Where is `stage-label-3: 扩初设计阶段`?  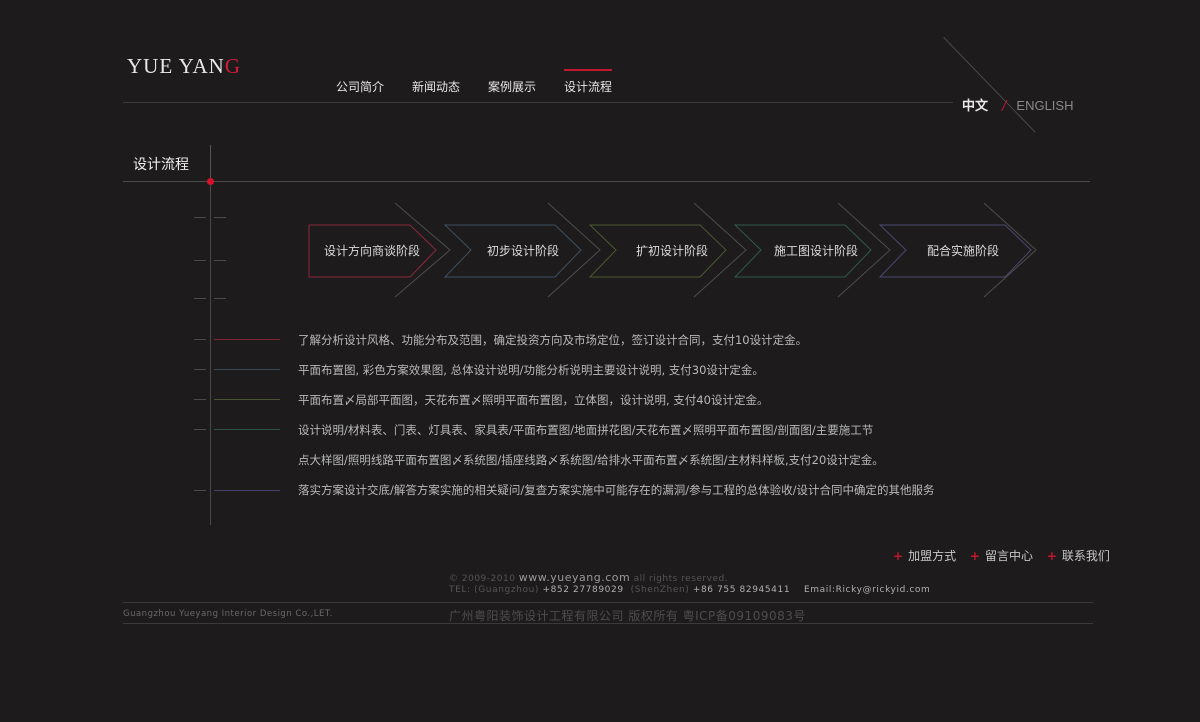
stage-label-3: 扩初设计阶段 is located at coordinates (672, 250).